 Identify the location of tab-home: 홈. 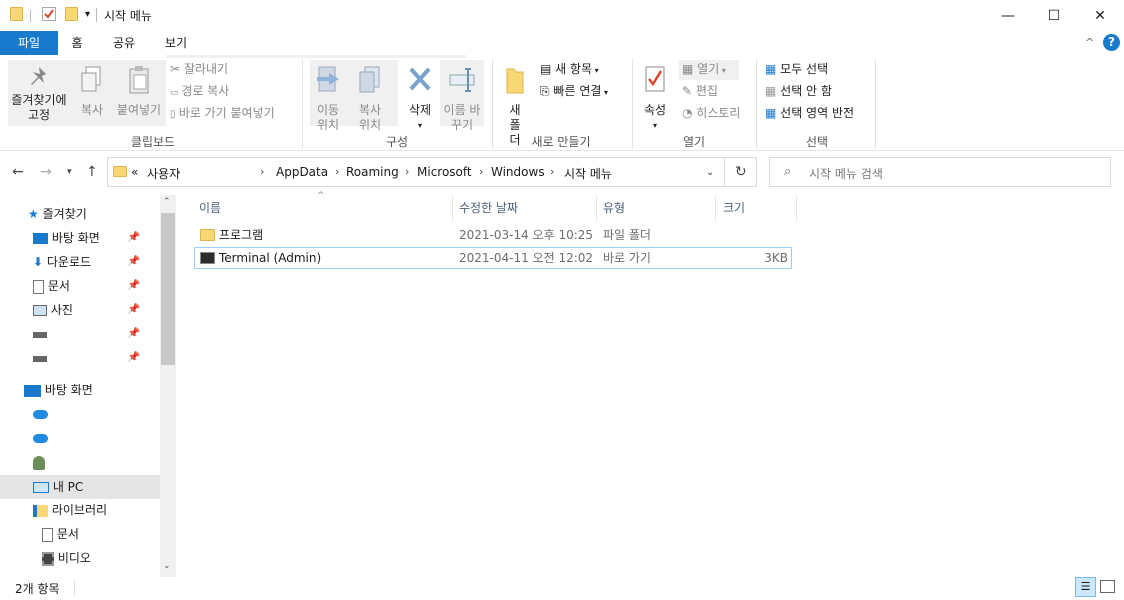
(77, 43).